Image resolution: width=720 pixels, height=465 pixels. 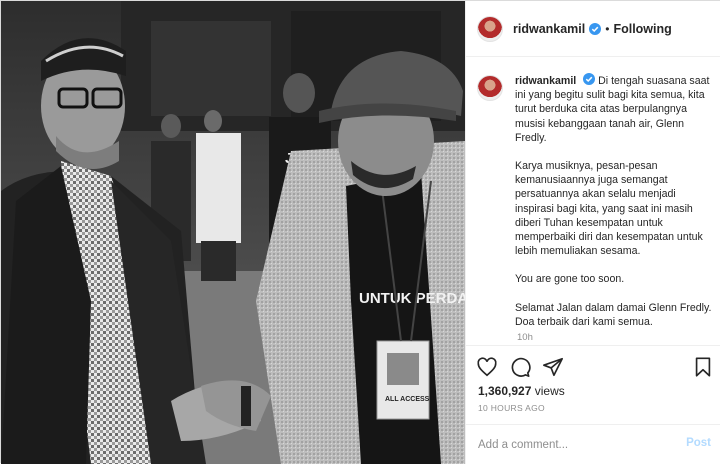 I want to click on post-header: ridwankamil • Following, so click(x=593, y=29).